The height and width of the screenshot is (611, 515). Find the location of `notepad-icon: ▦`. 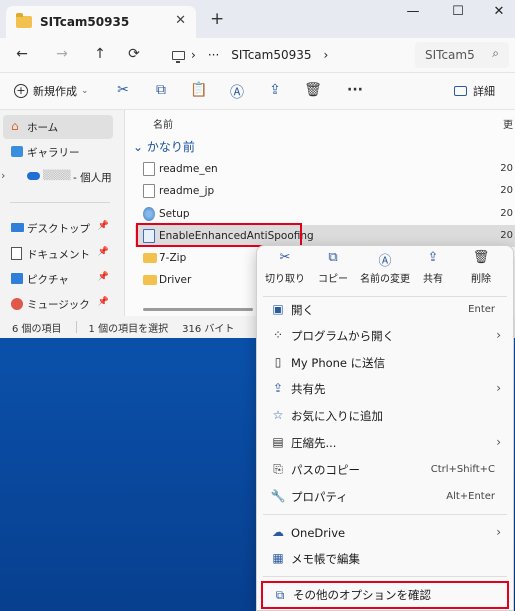

notepad-icon: ▦ is located at coordinates (278, 558).